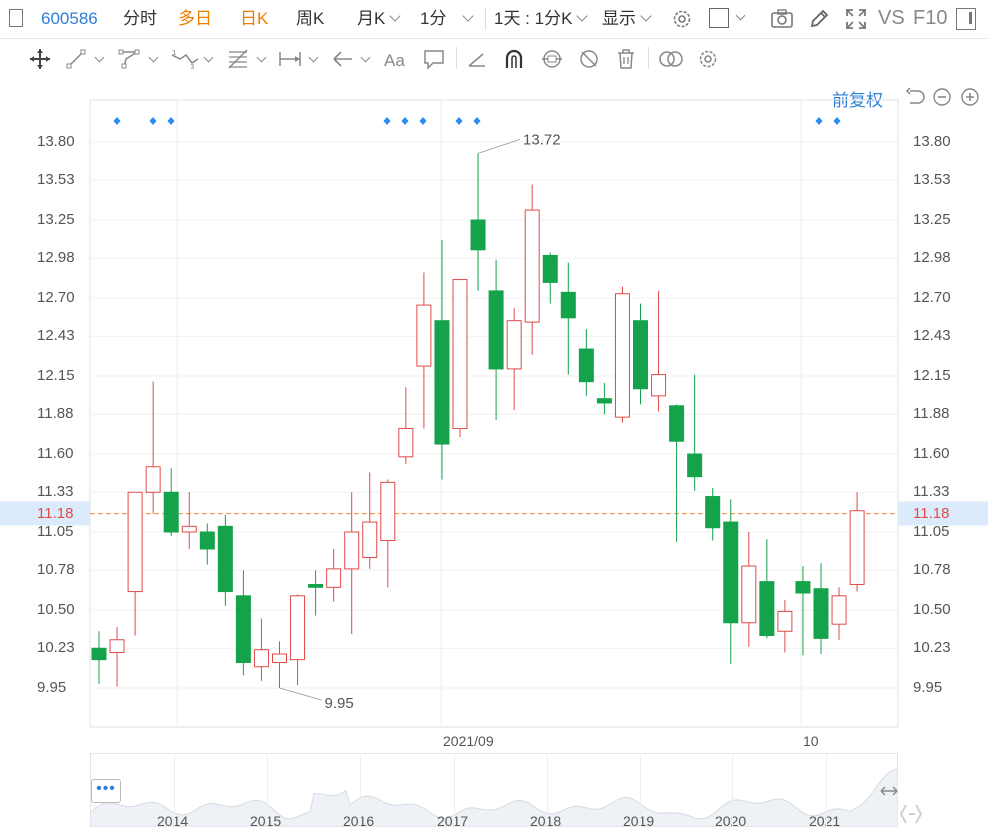 The width and height of the screenshot is (988, 830). I want to click on more-options-button: •••, so click(106, 791).